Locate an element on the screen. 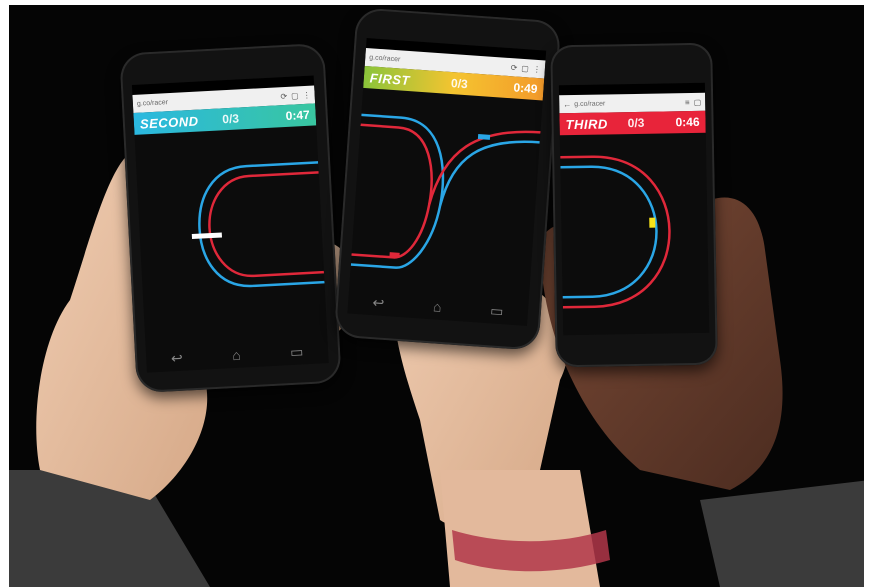 Image resolution: width=870 pixels, height=587 pixels. race-position: THIRD is located at coordinates (586, 123).